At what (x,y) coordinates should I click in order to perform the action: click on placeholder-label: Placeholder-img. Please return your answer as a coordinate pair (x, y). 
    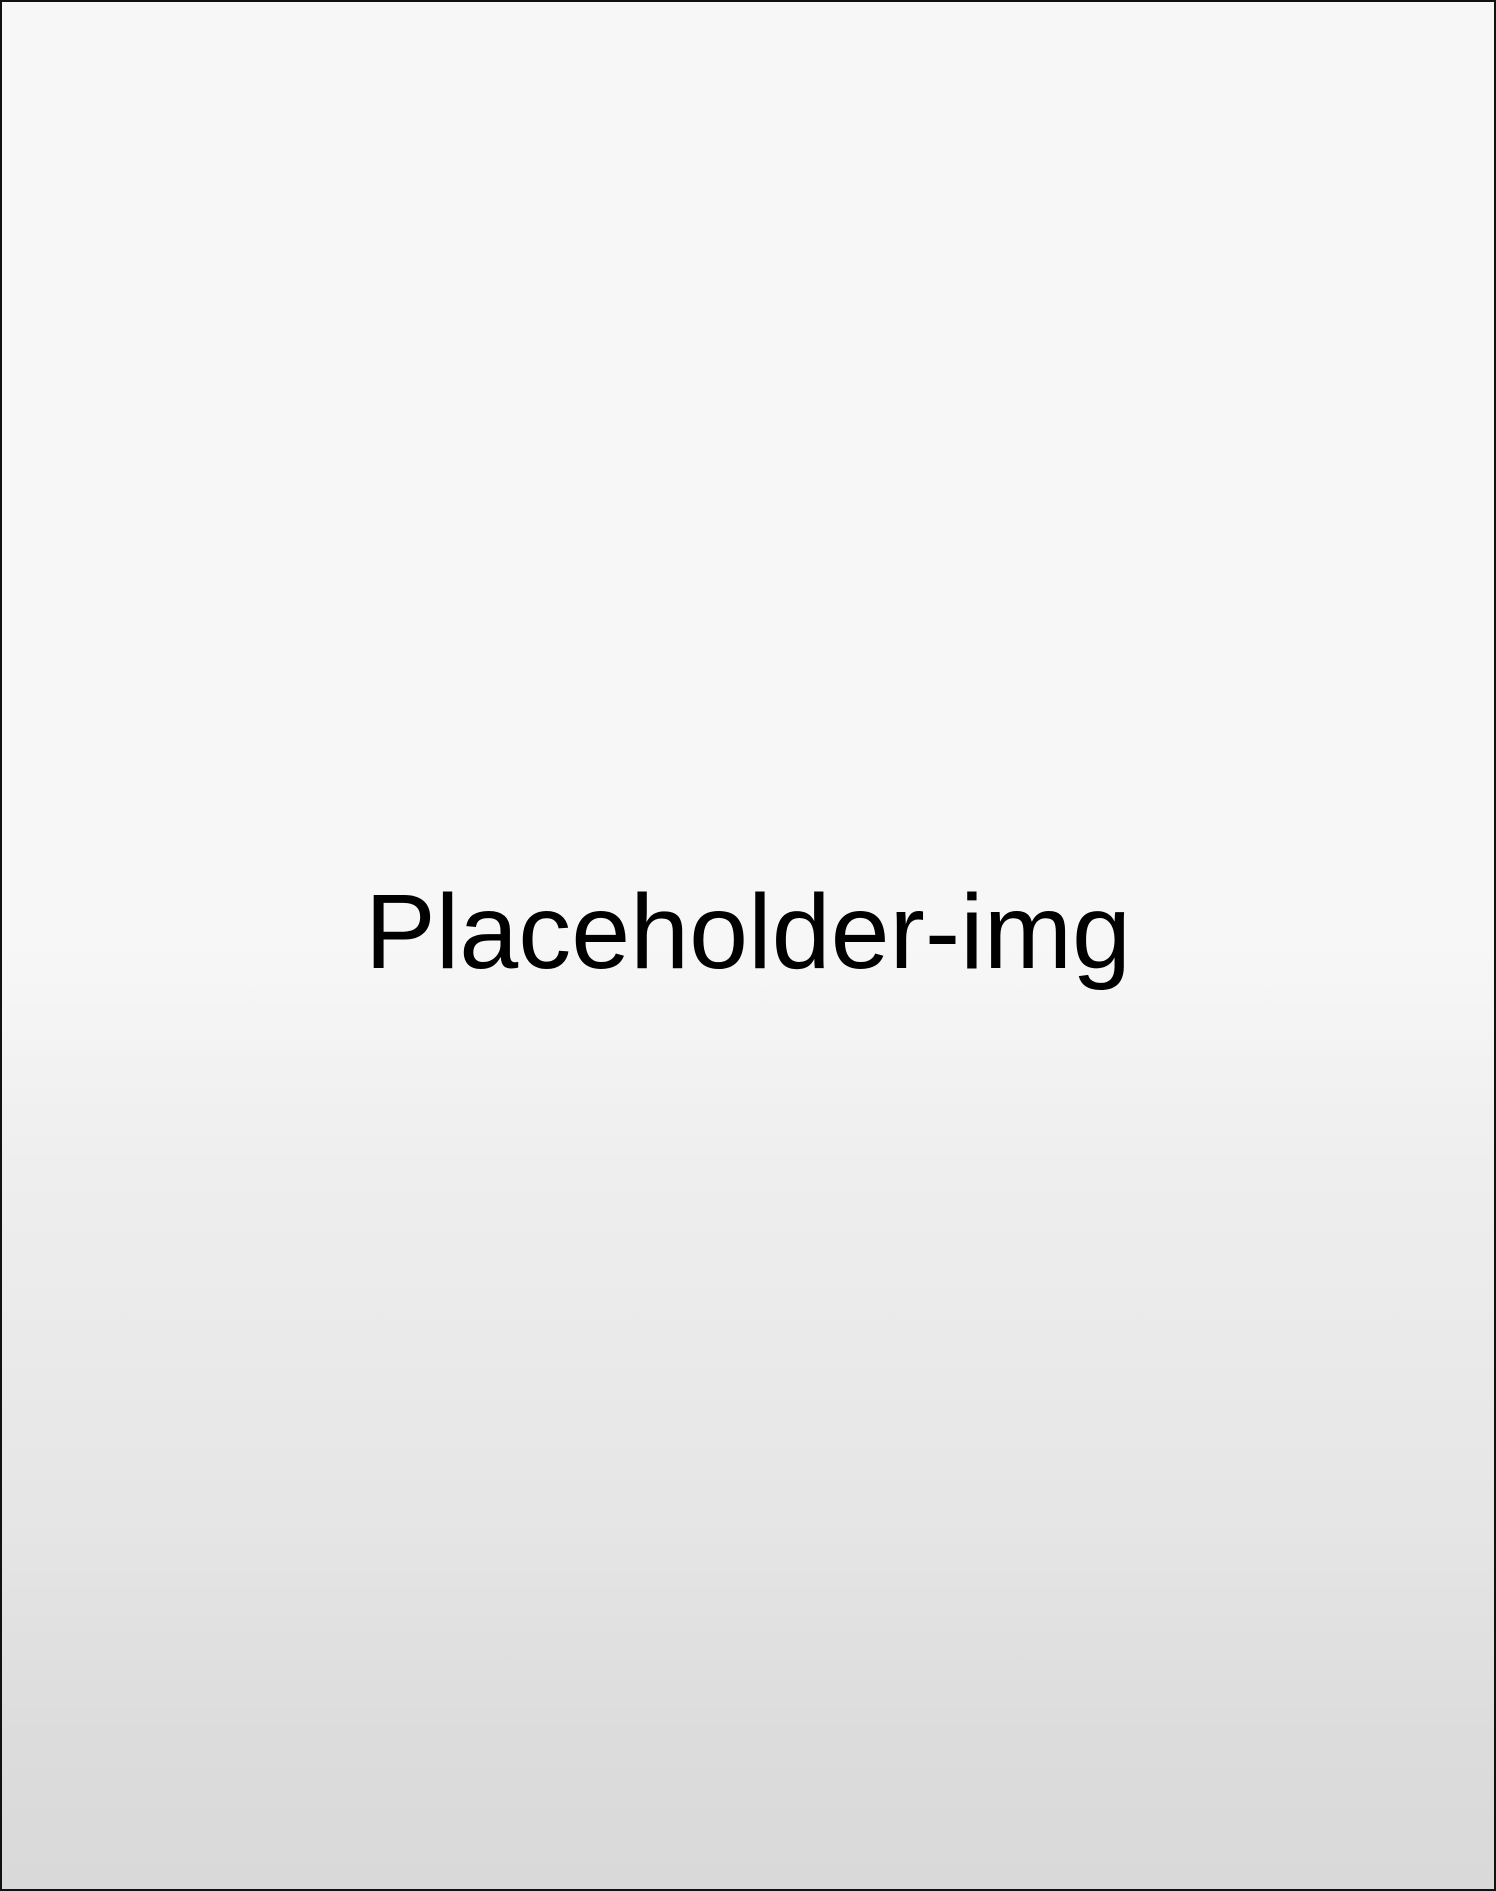
    Looking at the image, I should click on (748, 931).